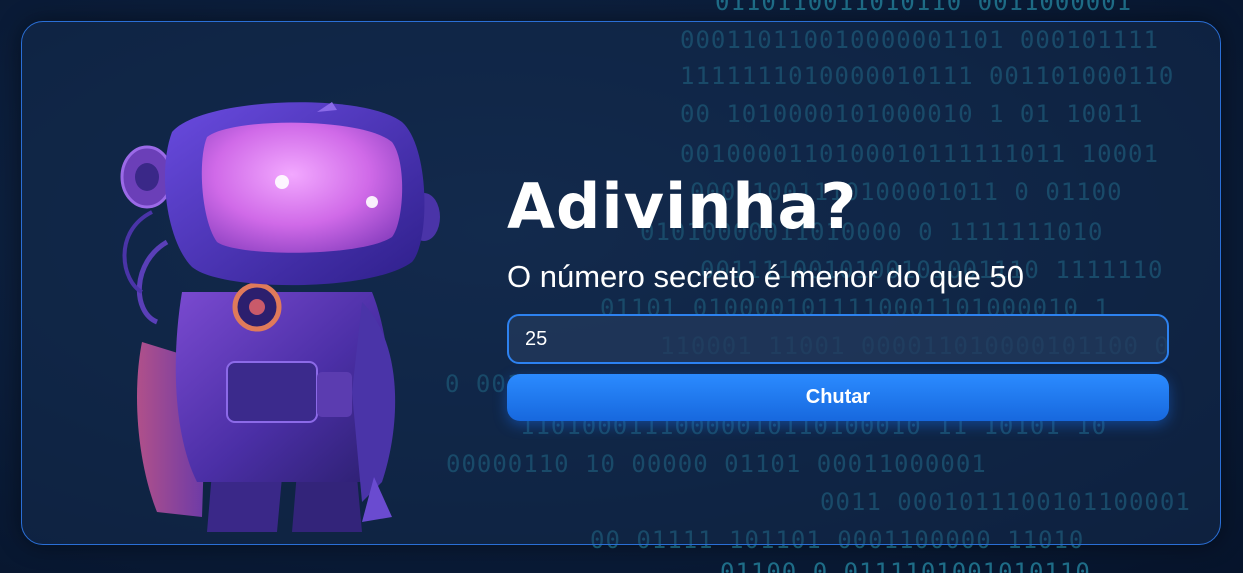 This screenshot has width=1243, height=573. Describe the element at coordinates (838, 397) in the screenshot. I see `guess-button: Chutar` at that location.